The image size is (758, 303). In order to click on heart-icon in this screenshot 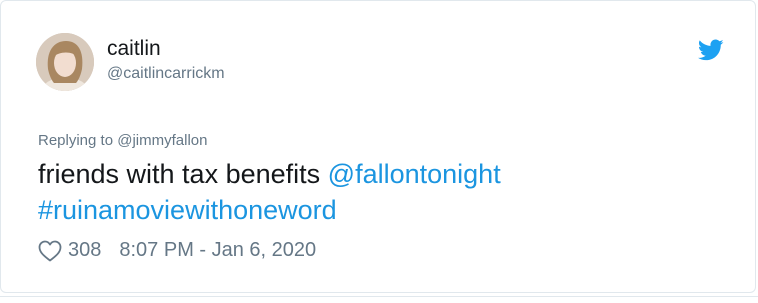, I will do `click(50, 251)`.